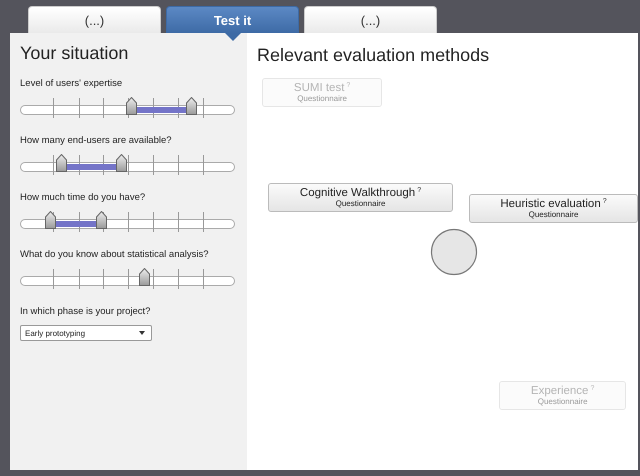 The width and height of the screenshot is (640, 476). What do you see at coordinates (373, 55) in the screenshot?
I see `section-title: Relevant evaluation methods` at bounding box center [373, 55].